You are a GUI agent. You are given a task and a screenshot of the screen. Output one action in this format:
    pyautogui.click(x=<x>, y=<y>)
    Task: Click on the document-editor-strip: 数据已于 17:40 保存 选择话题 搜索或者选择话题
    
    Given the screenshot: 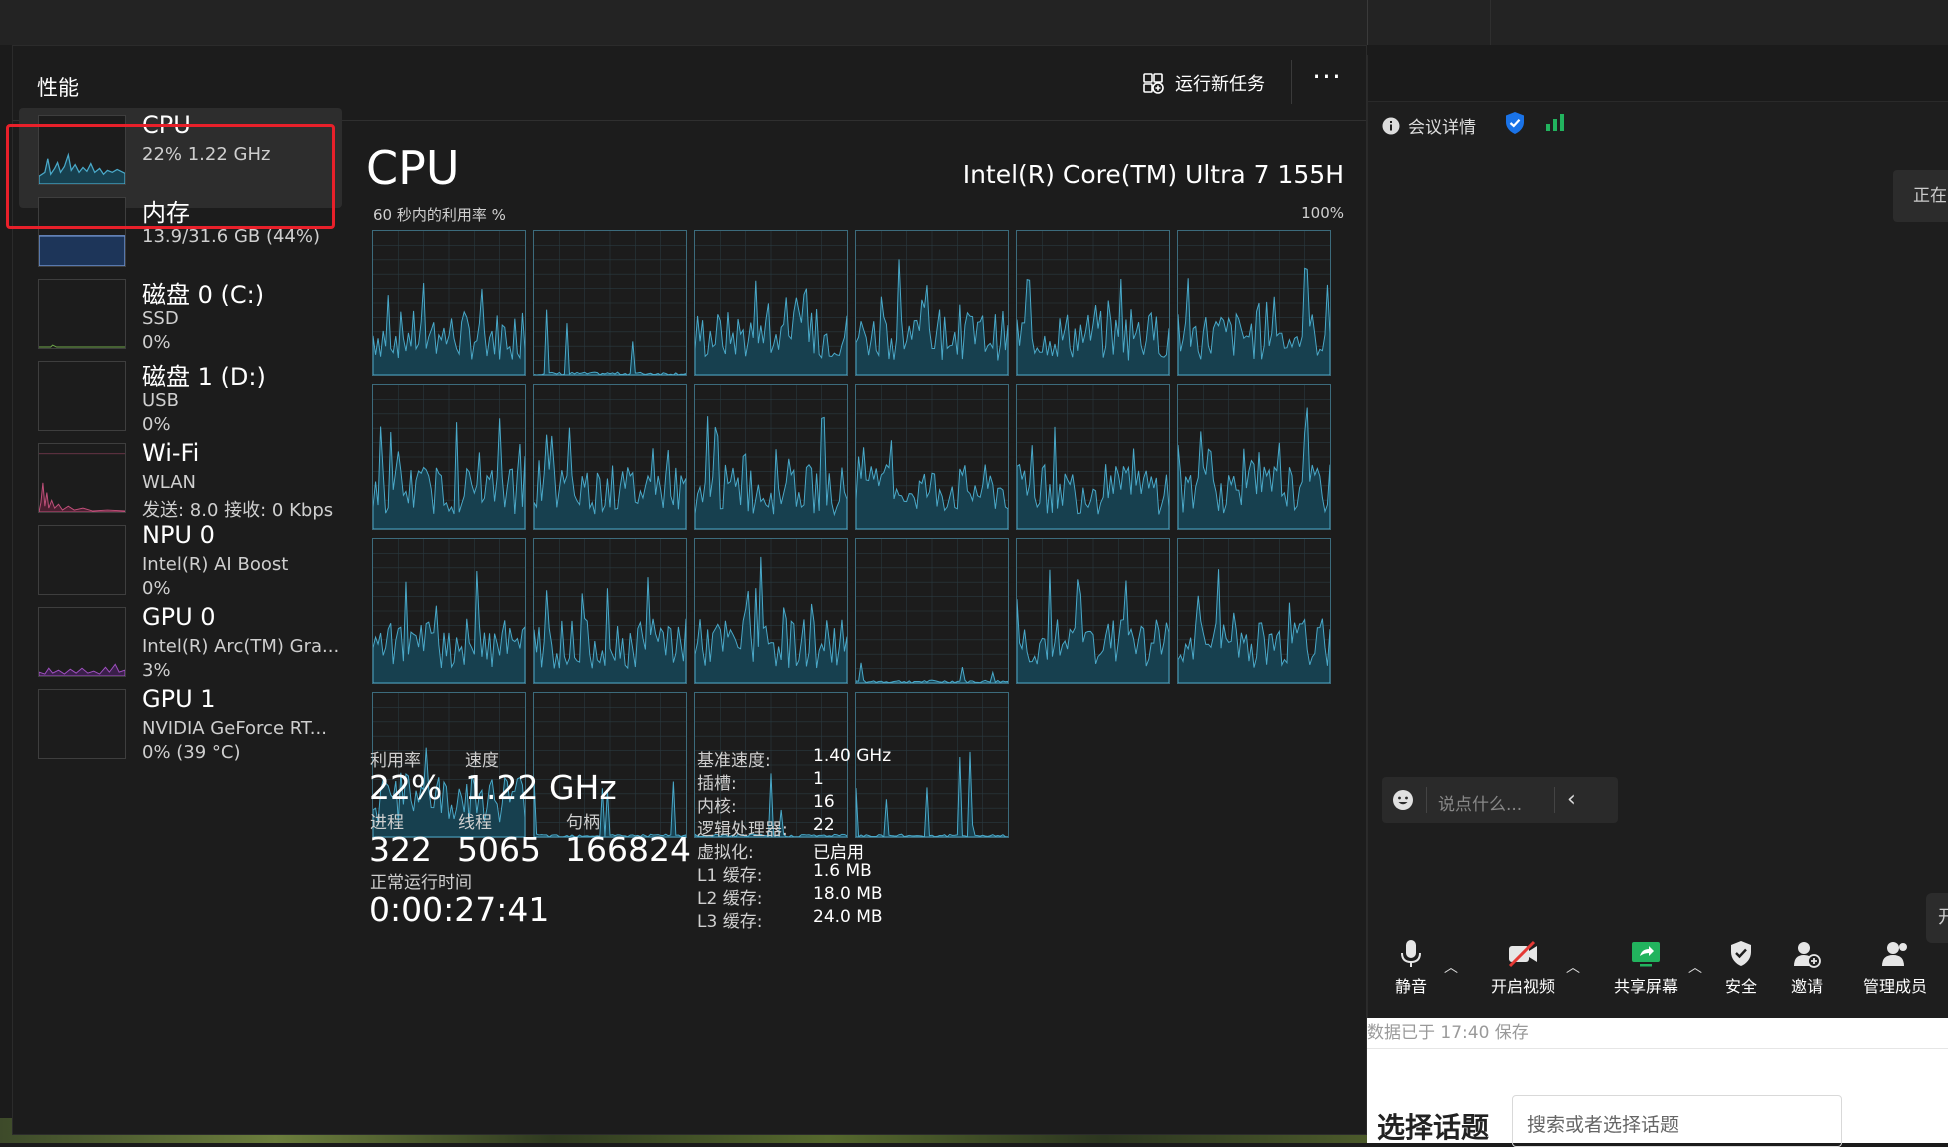 What is the action you would take?
    pyautogui.click(x=1657, y=1082)
    